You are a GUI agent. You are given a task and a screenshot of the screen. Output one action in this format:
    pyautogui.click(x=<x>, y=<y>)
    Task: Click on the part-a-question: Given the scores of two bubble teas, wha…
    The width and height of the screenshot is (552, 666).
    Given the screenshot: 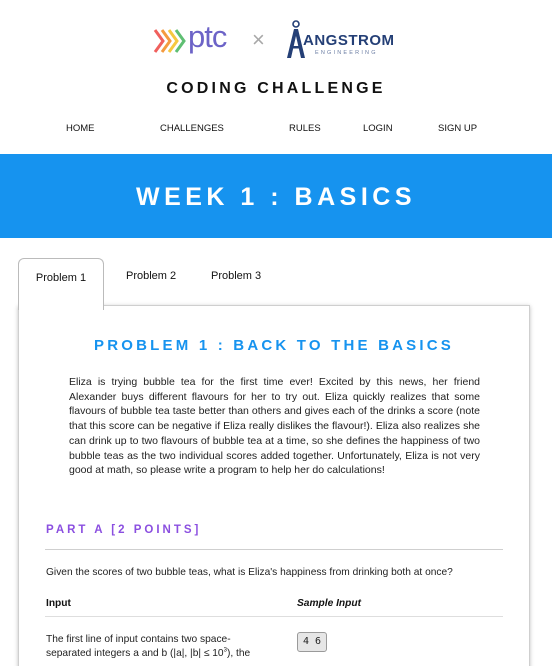 What is the action you would take?
    pyautogui.click(x=249, y=572)
    